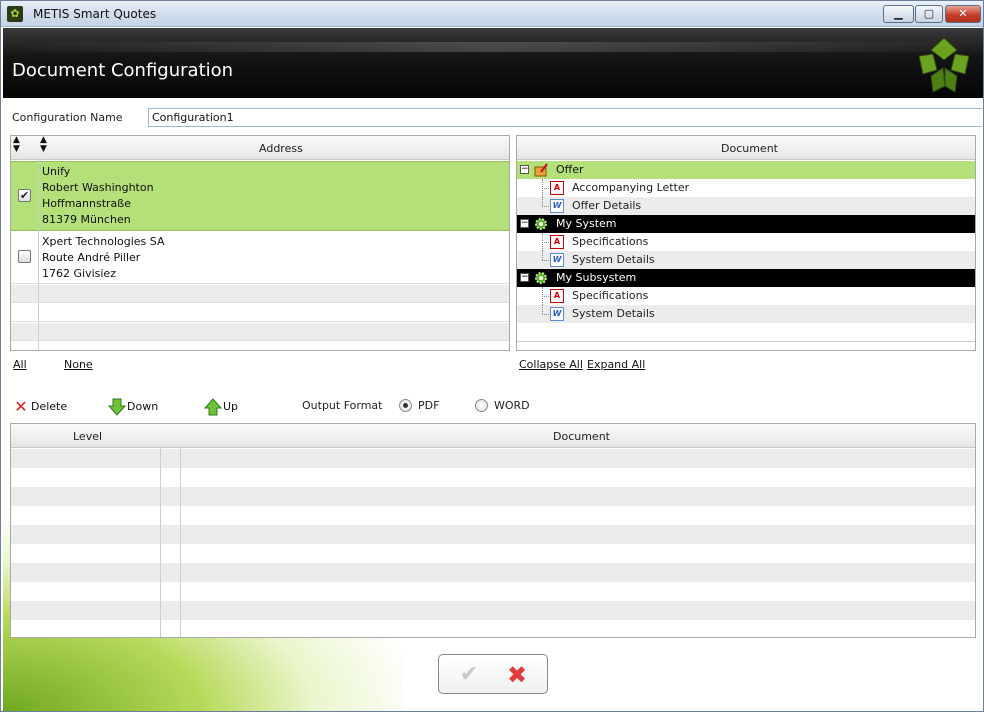 This screenshot has width=984, height=712. Describe the element at coordinates (143, 406) in the screenshot. I see `down-label: Down` at that location.